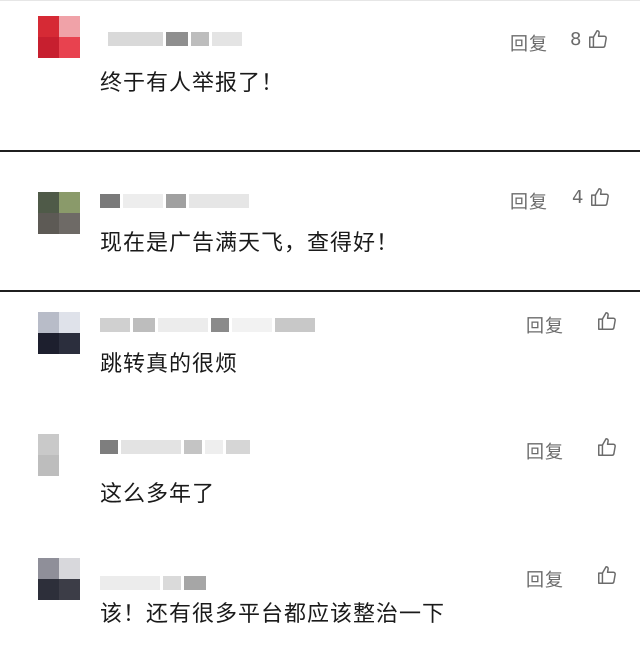 This screenshot has height=652, width=640. What do you see at coordinates (578, 197) in the screenshot?
I see `like-count: 4` at bounding box center [578, 197].